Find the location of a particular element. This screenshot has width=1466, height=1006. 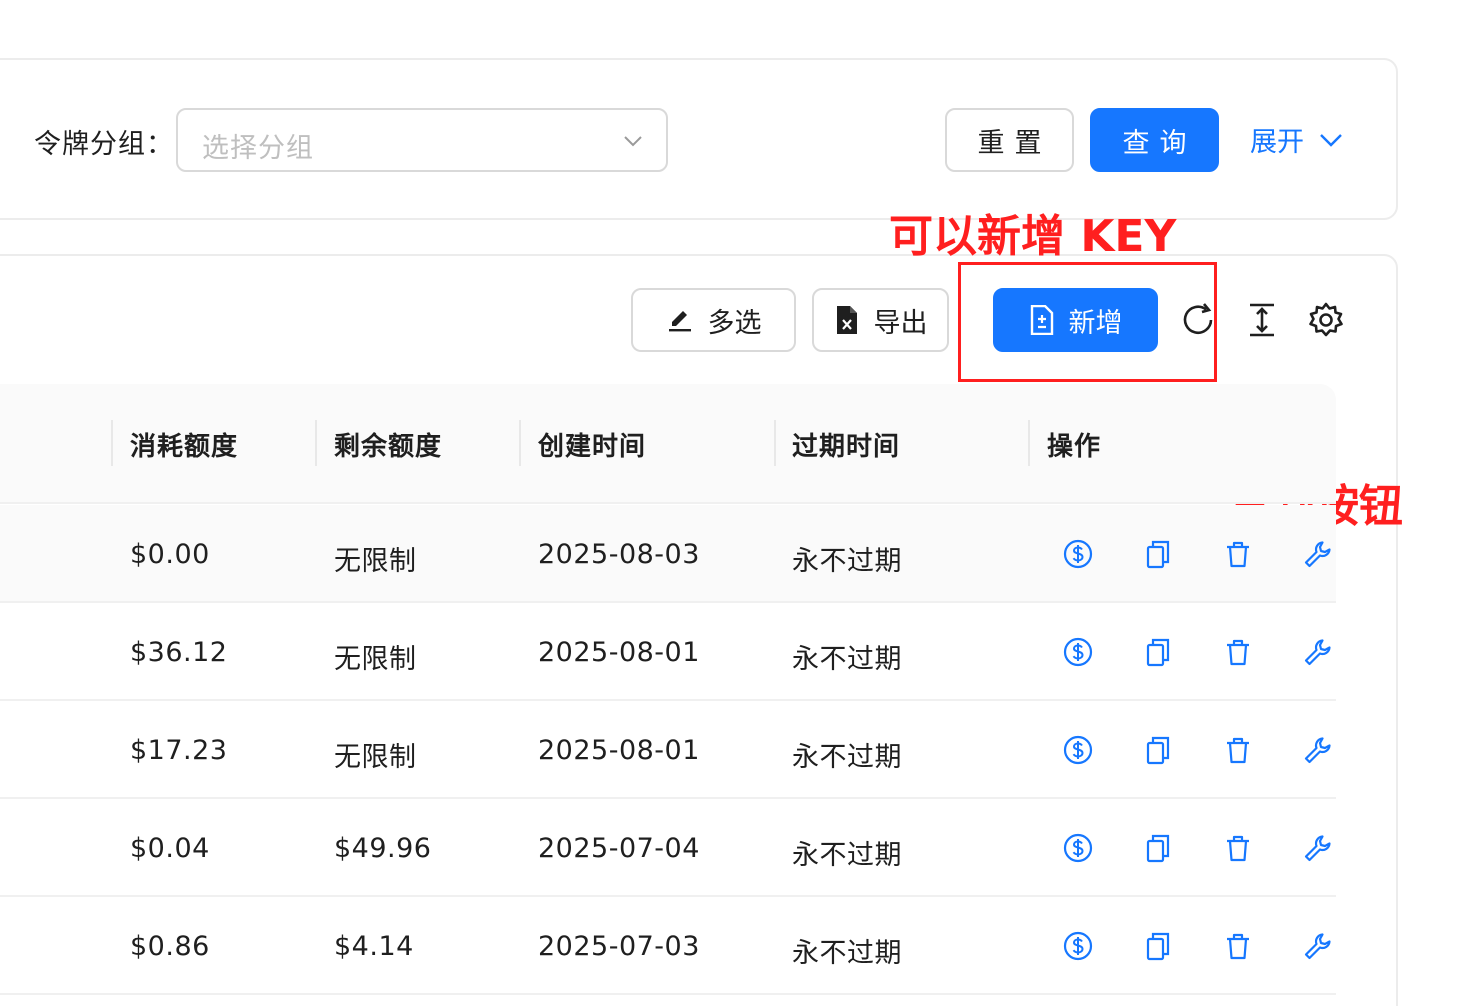

token-group-label: 令牌分组： is located at coordinates (104, 141).